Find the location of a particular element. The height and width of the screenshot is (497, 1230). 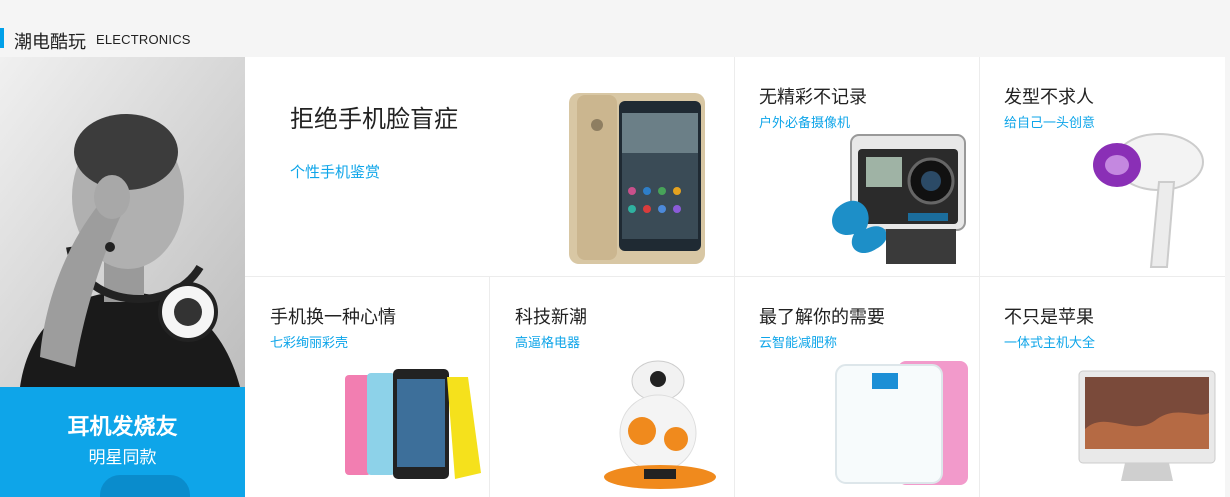

tile-title: 科技新潮 is located at coordinates (551, 317).